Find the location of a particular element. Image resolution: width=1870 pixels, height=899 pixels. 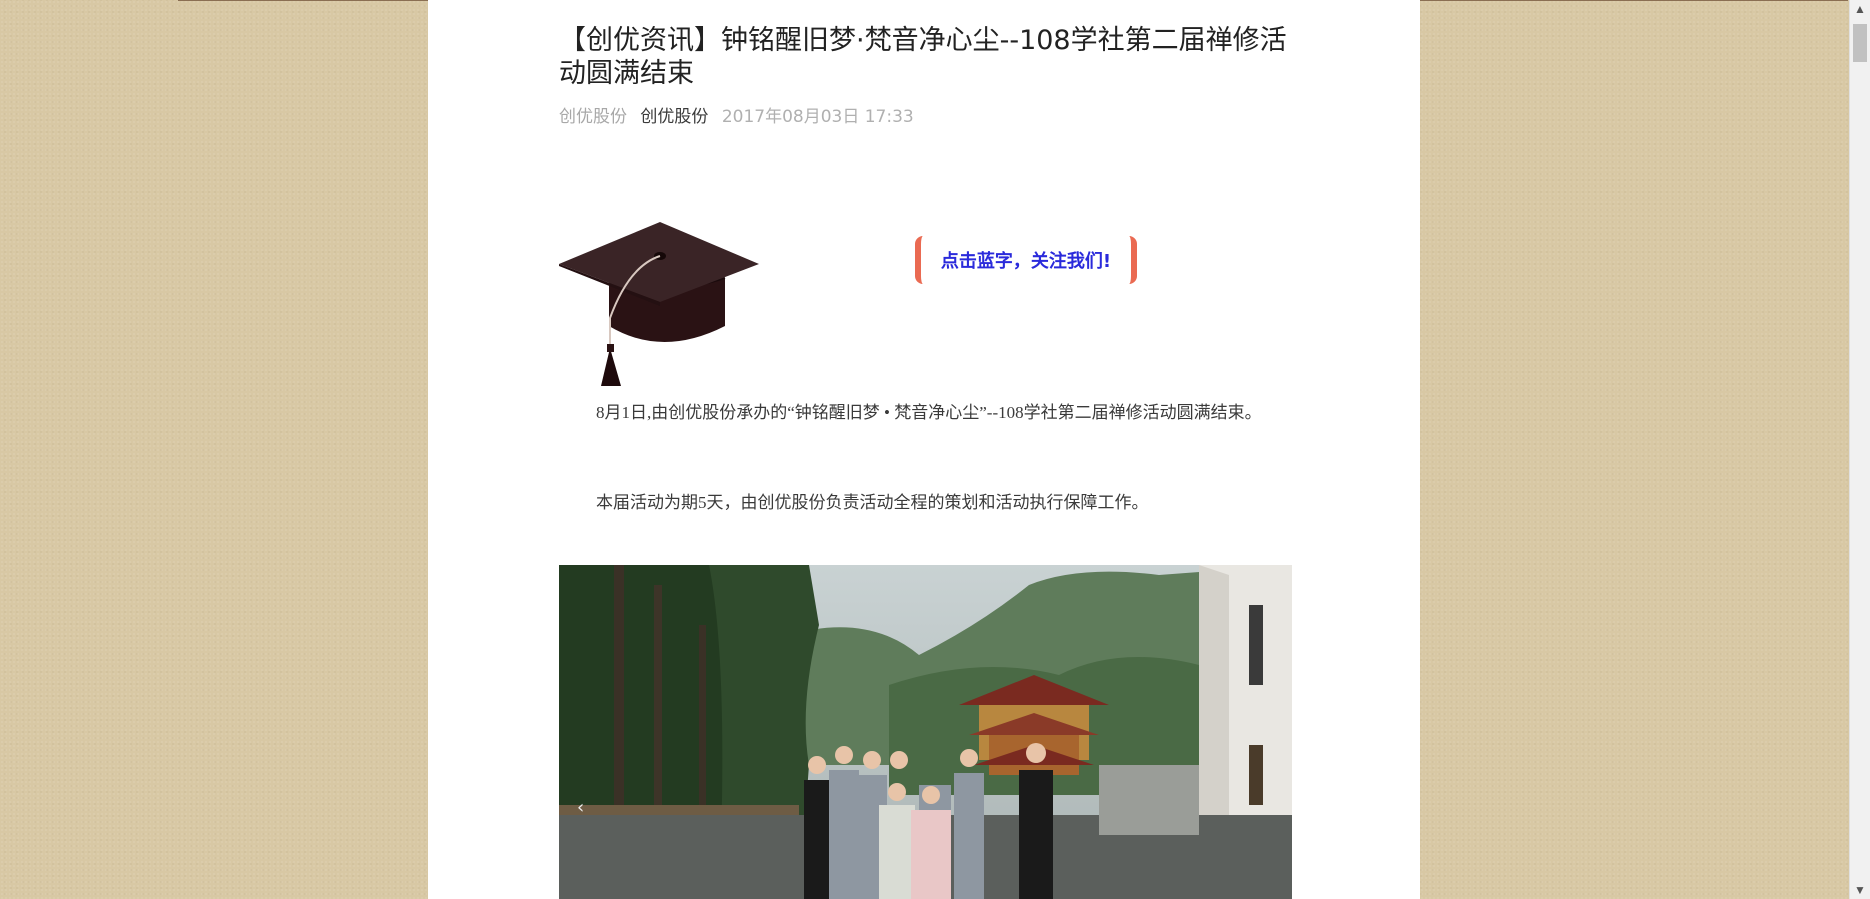

paragraph-2: 本届活动为期5天，由创优股份负责活动全程的策划和活动执行保障工作。 is located at coordinates (872, 502).